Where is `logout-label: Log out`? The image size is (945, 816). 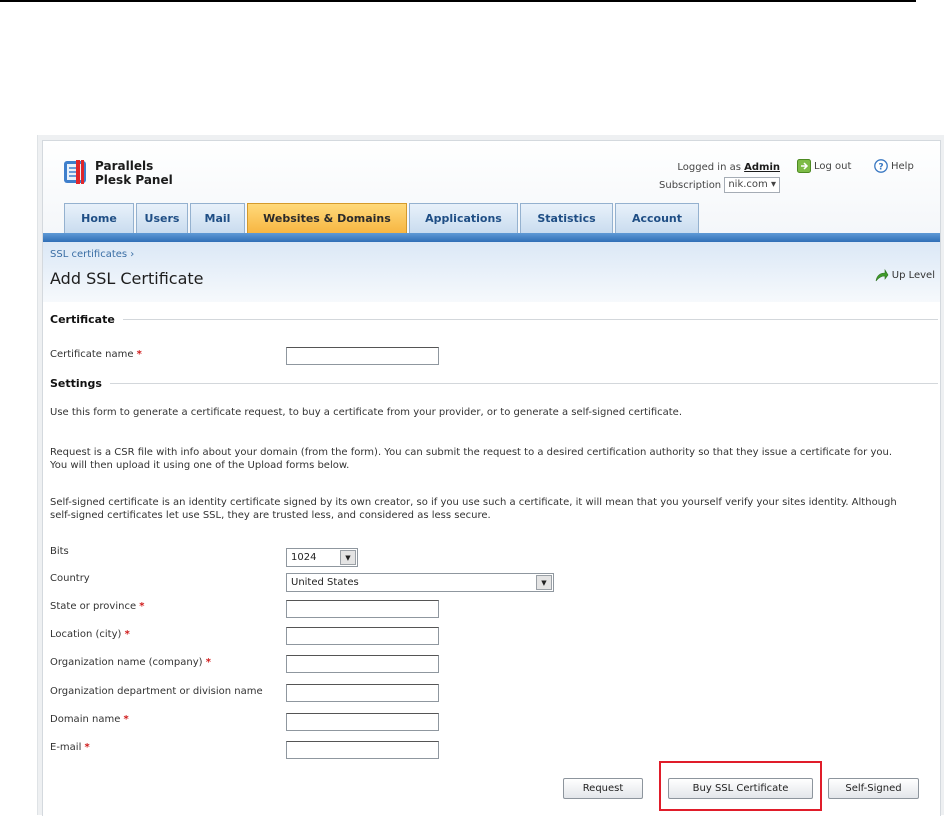
logout-label: Log out is located at coordinates (833, 166).